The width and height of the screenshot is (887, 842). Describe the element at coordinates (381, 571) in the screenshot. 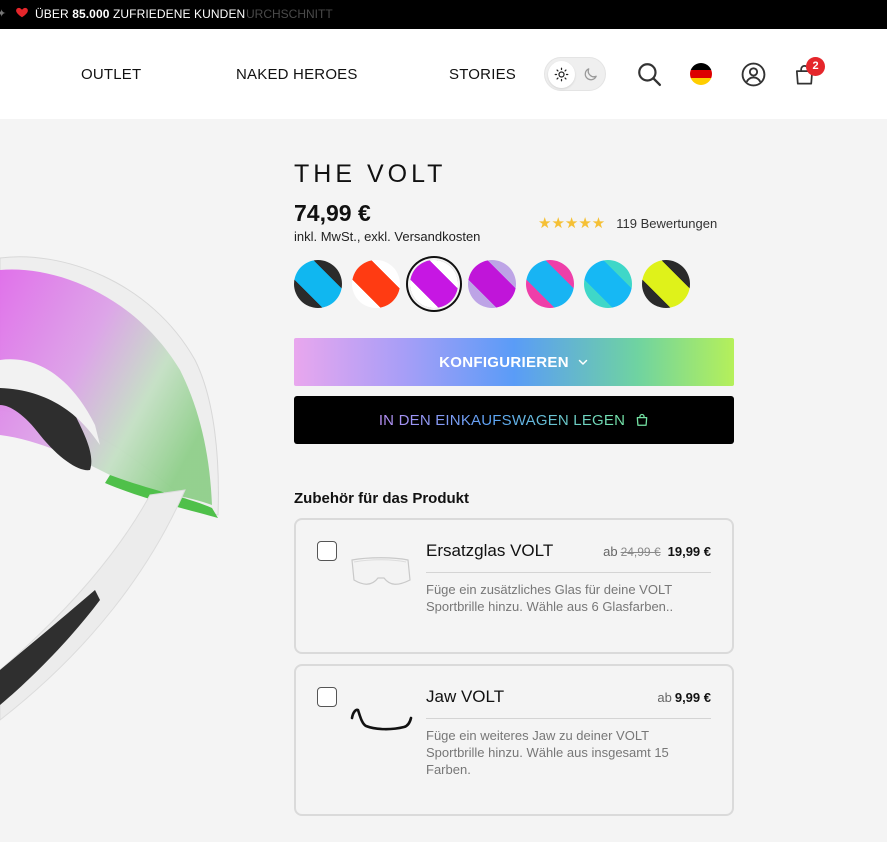

I see `replacement-lens-thumbnail` at that location.